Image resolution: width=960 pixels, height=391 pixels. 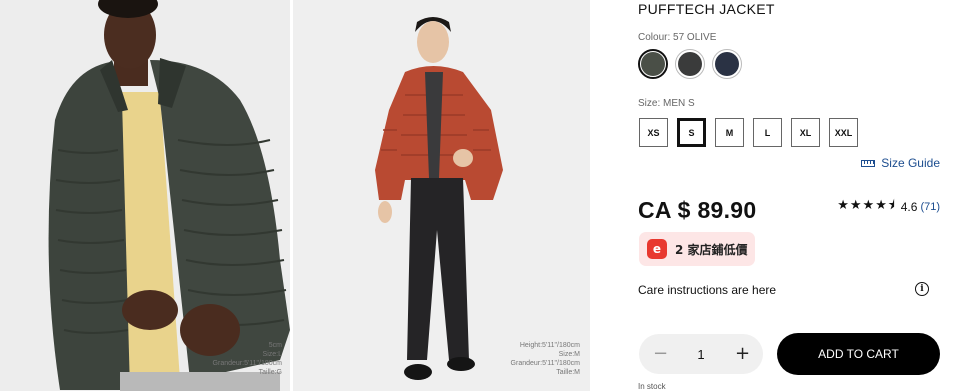 What do you see at coordinates (653, 132) in the screenshot?
I see `size-option-xs: XS` at bounding box center [653, 132].